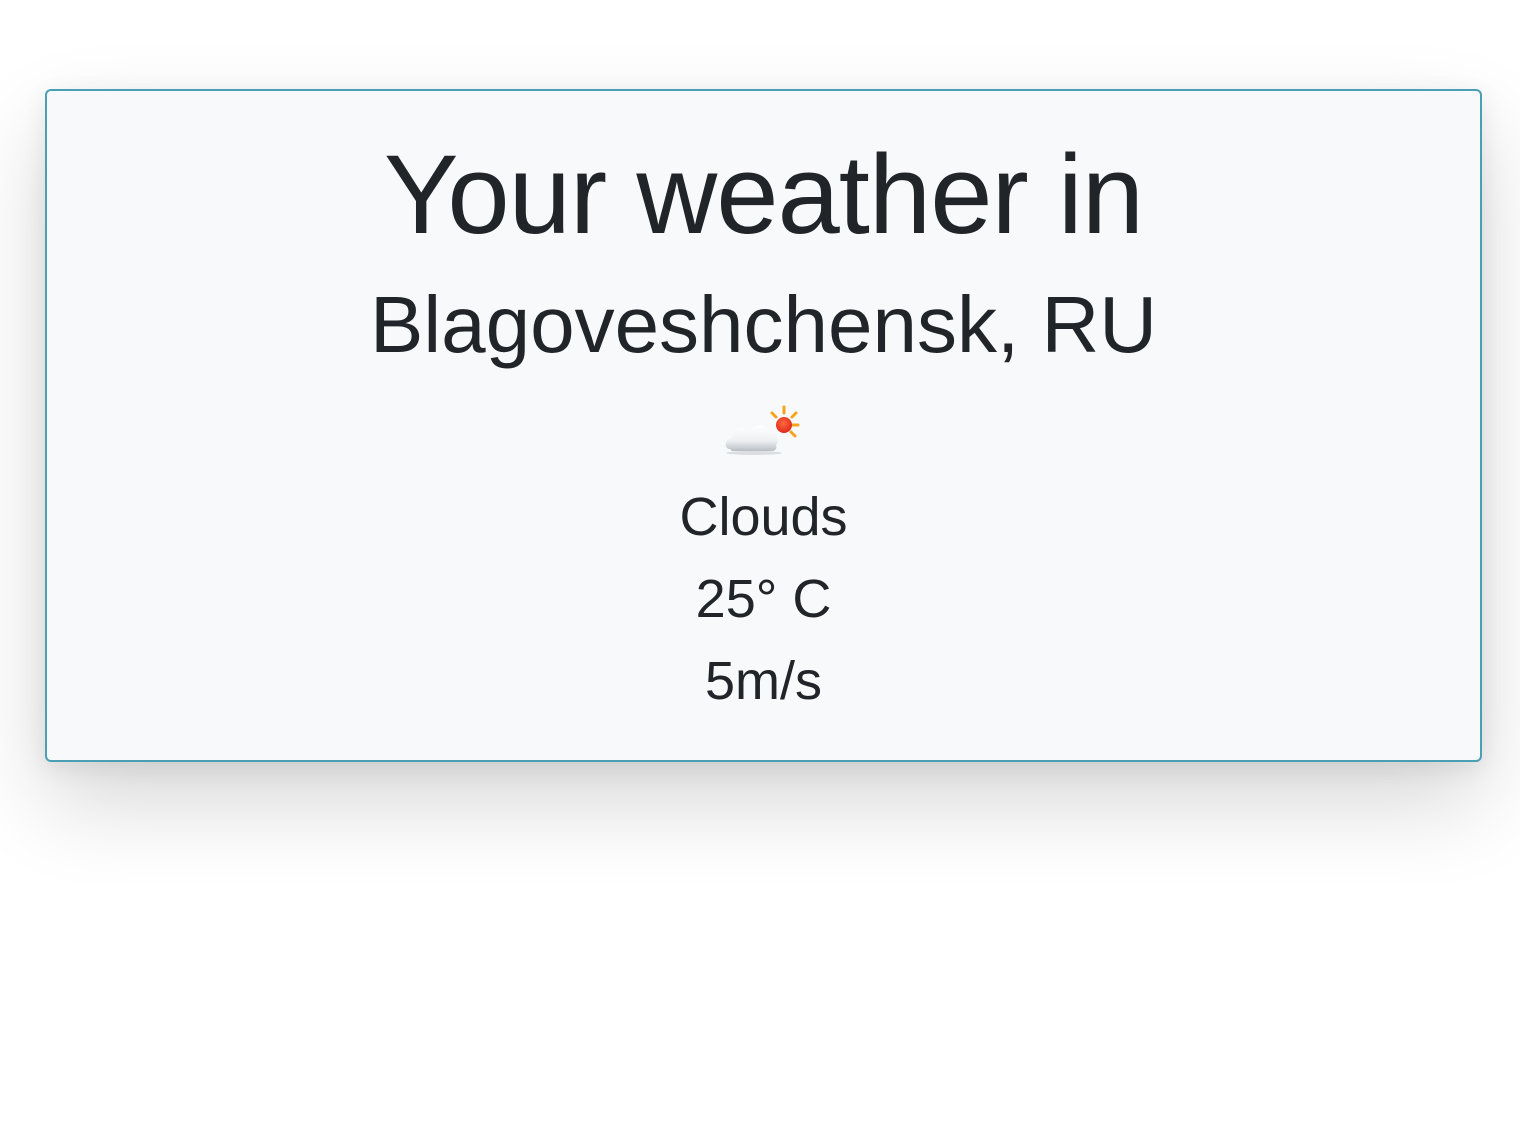  Describe the element at coordinates (763, 324) in the screenshot. I see `location-name: Blagoveshchensk, RU` at that location.